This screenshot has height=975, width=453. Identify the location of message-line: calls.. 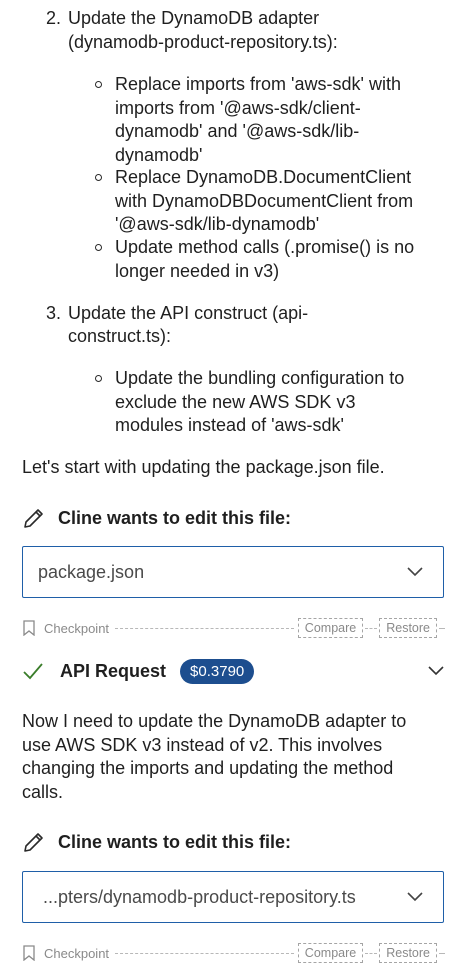
(43, 791).